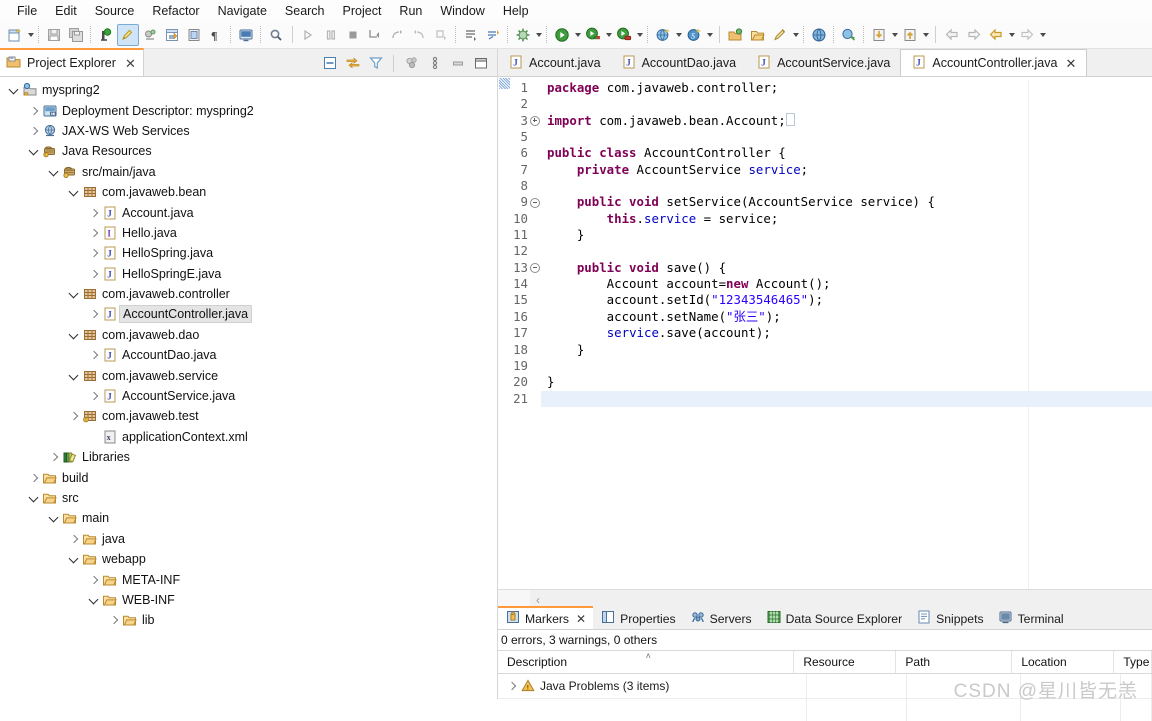 The image size is (1152, 721). Describe the element at coordinates (172, 35) in the screenshot. I see `open-type-icon` at that location.